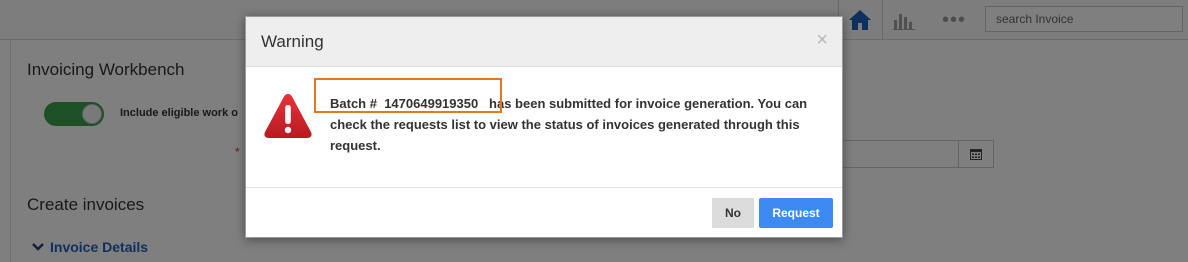 The image size is (1188, 262). Describe the element at coordinates (408, 95) in the screenshot. I see `batch-highlight-box` at that location.